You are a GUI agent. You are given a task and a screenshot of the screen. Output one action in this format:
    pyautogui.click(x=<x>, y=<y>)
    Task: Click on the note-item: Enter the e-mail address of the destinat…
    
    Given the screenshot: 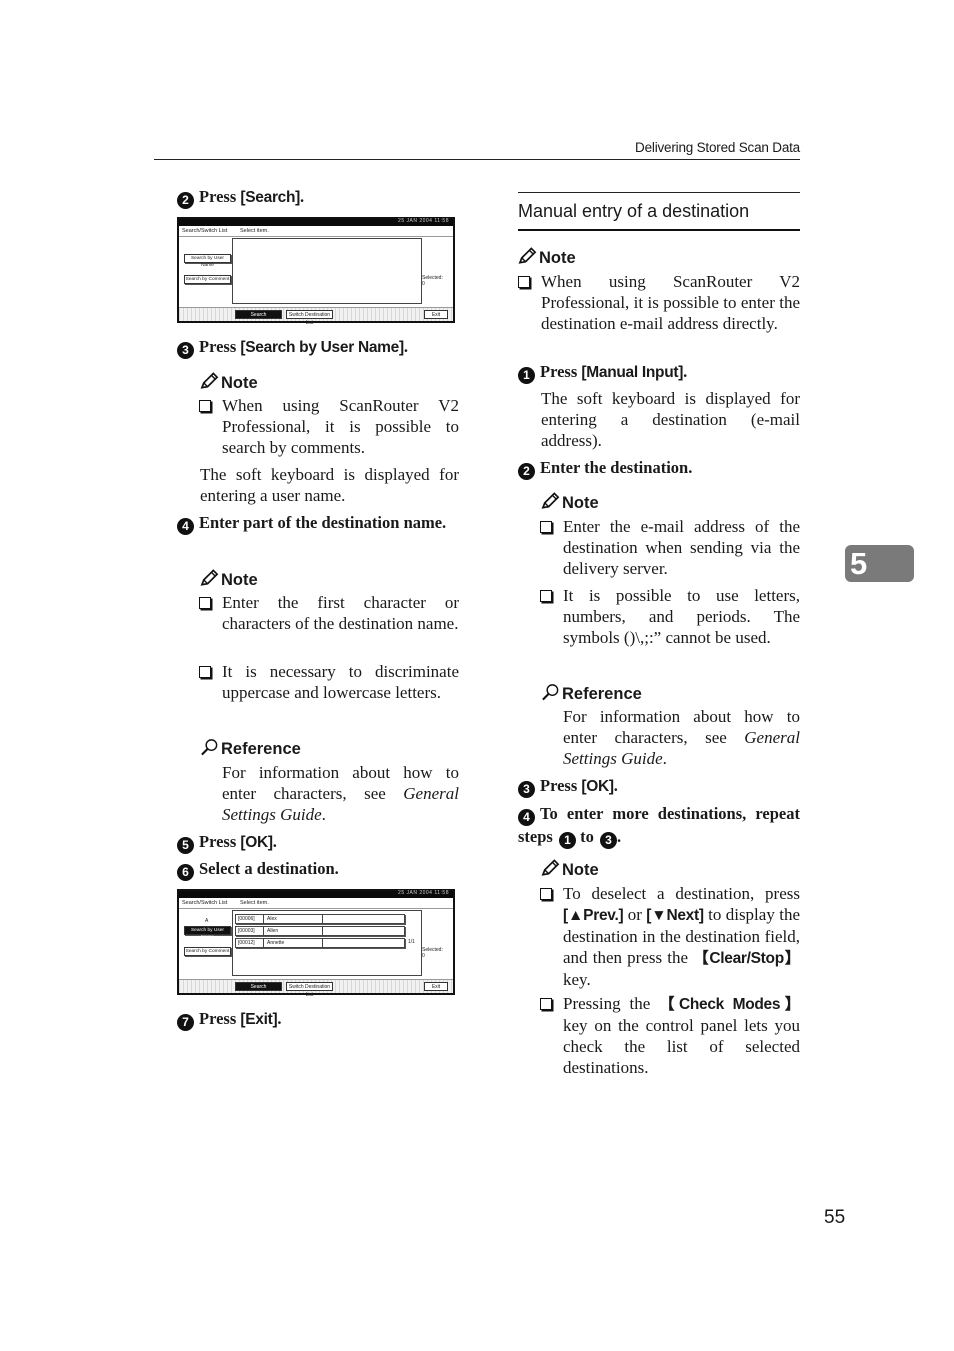 What is the action you would take?
    pyautogui.click(x=670, y=547)
    